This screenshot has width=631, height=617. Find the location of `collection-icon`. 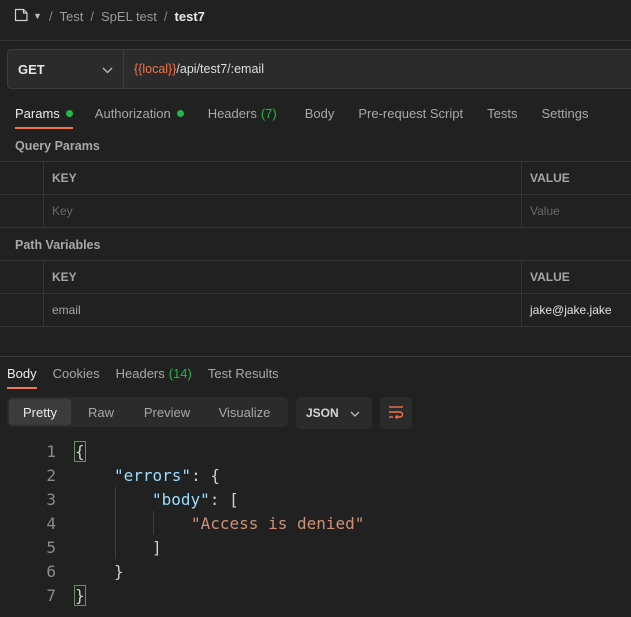

collection-icon is located at coordinates (21, 16).